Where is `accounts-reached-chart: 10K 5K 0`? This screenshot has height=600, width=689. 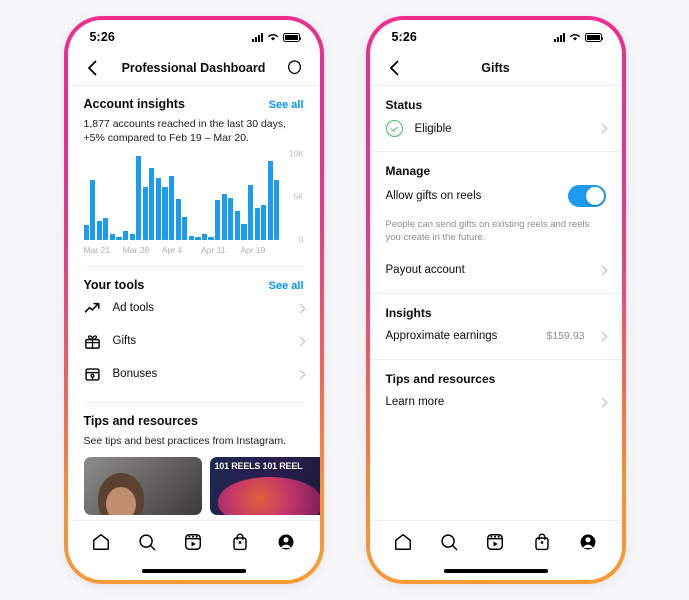
accounts-reached-chart: 10K 5K 0 is located at coordinates (193, 196).